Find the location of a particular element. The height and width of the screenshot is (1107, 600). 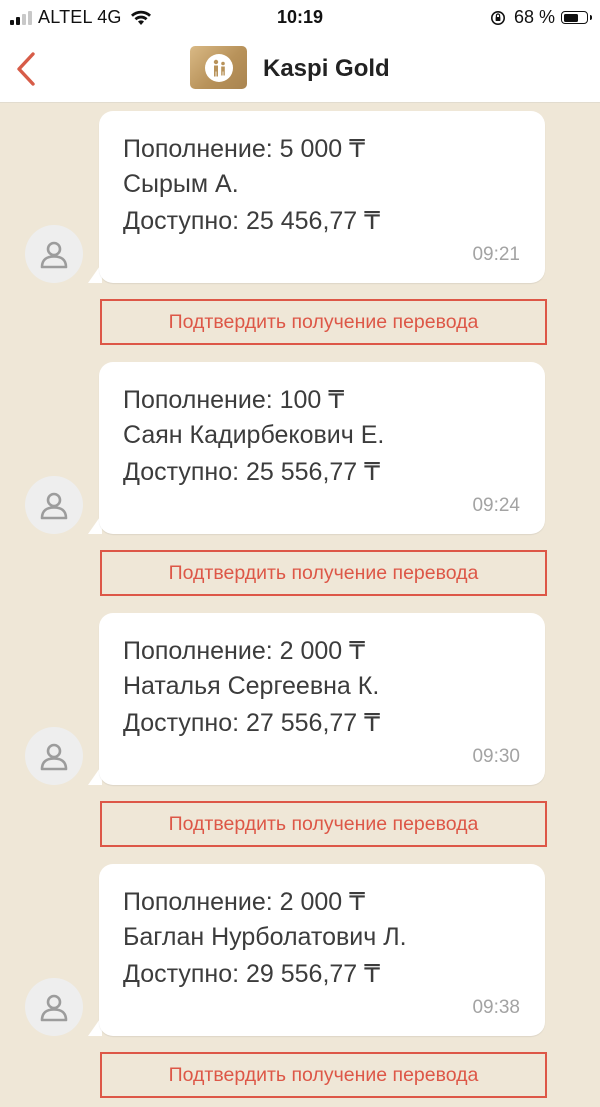

message-time: 09:38 is located at coordinates (496, 1007).